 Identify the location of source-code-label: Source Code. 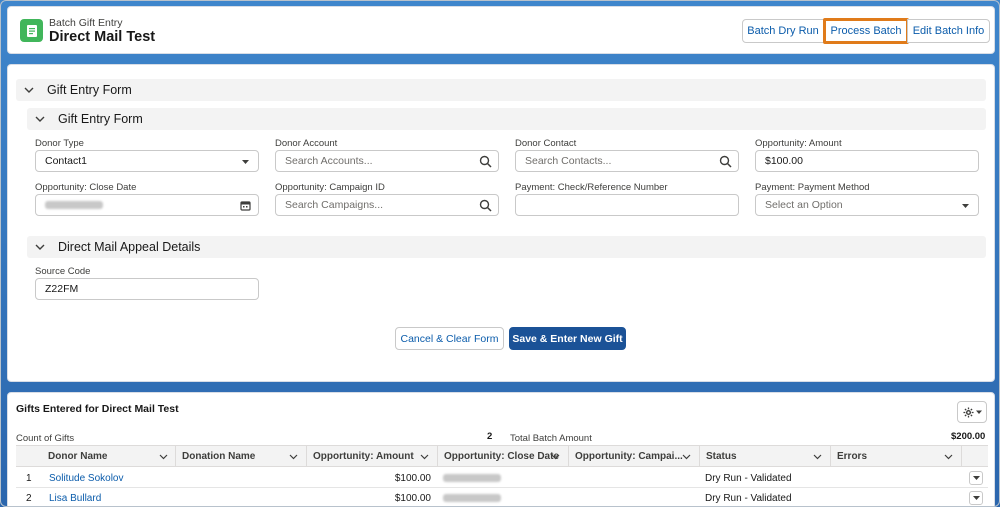
(63, 271).